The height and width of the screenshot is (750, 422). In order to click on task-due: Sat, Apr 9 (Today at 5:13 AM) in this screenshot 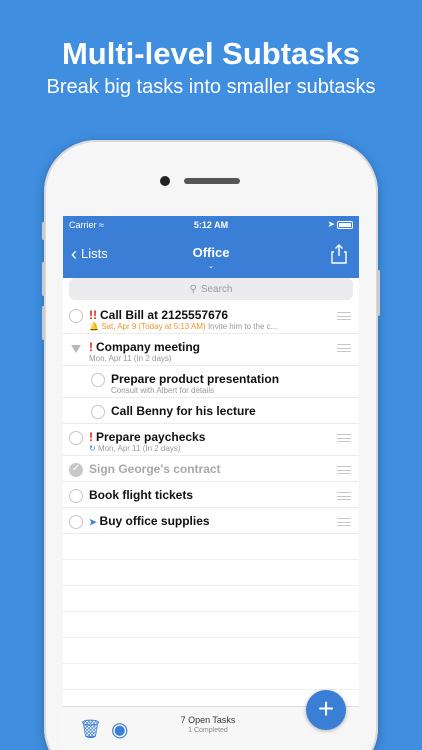, I will do `click(153, 326)`.